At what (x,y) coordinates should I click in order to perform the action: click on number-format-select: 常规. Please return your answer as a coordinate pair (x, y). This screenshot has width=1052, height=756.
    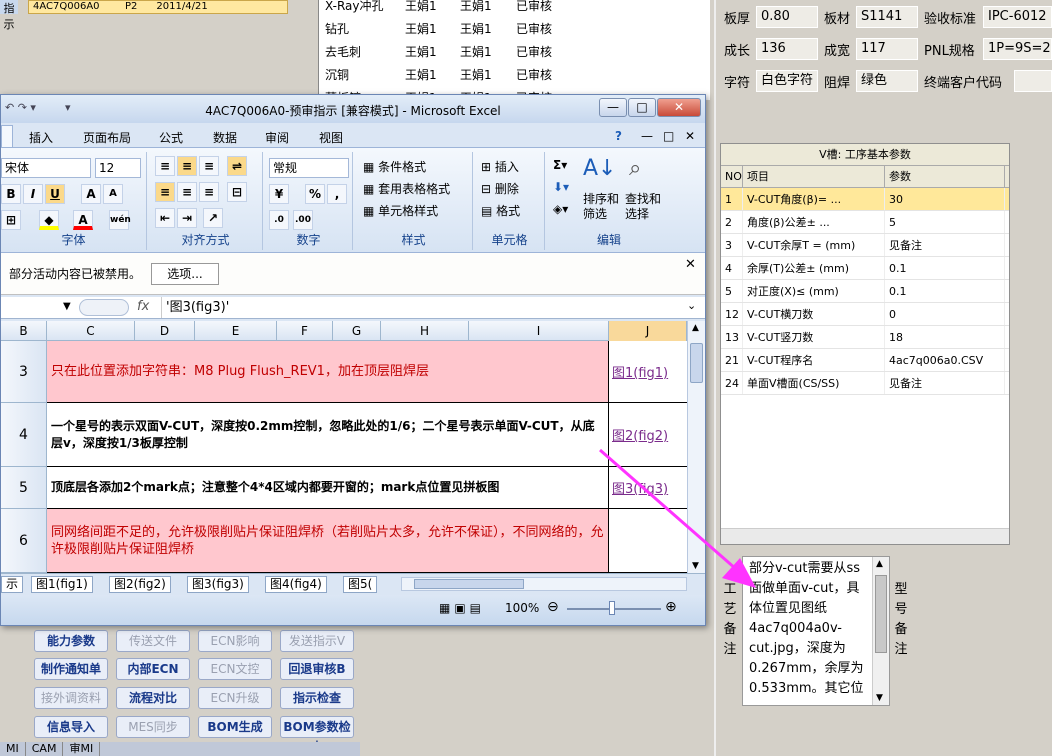
    Looking at the image, I should click on (309, 168).